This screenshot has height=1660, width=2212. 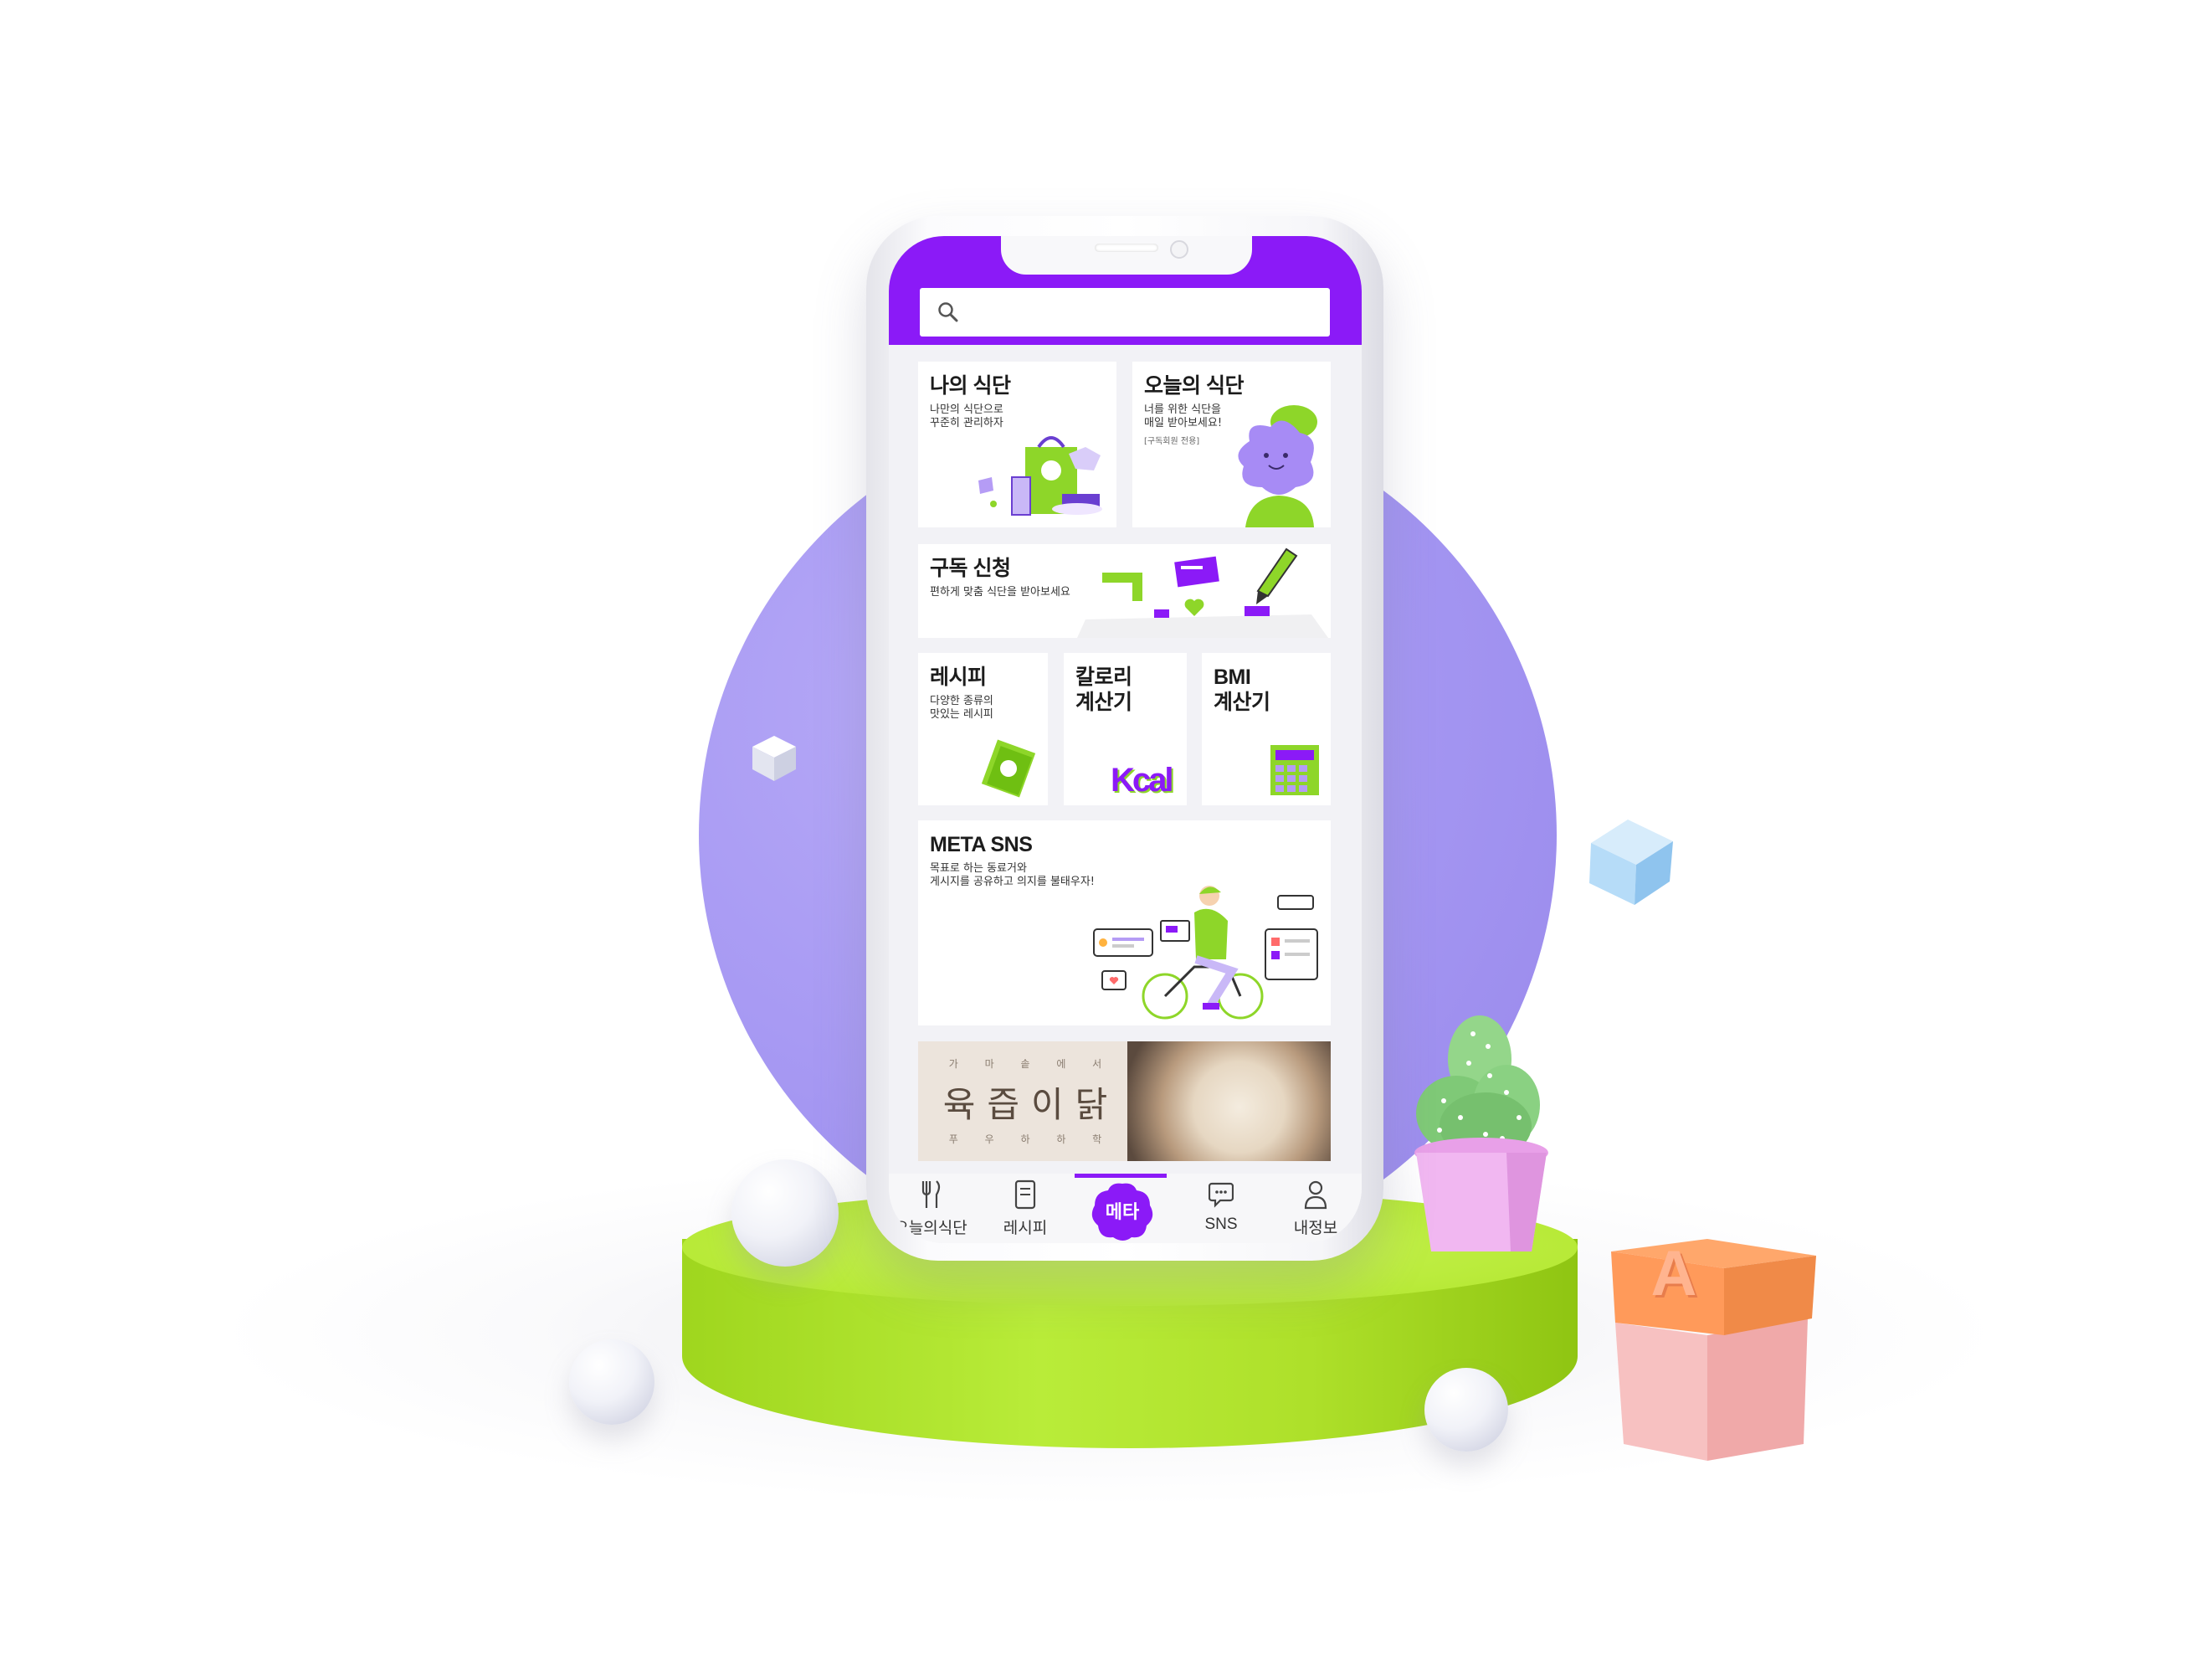 What do you see at coordinates (1202, 592) in the screenshot?
I see `subscribe-illustration` at bounding box center [1202, 592].